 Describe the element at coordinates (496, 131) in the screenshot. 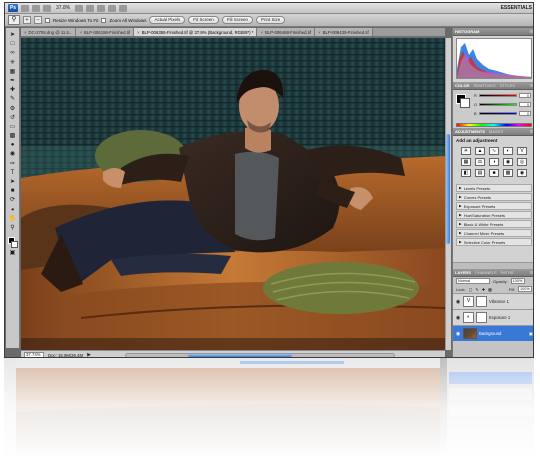

I see `tab-masks: MASKS` at that location.